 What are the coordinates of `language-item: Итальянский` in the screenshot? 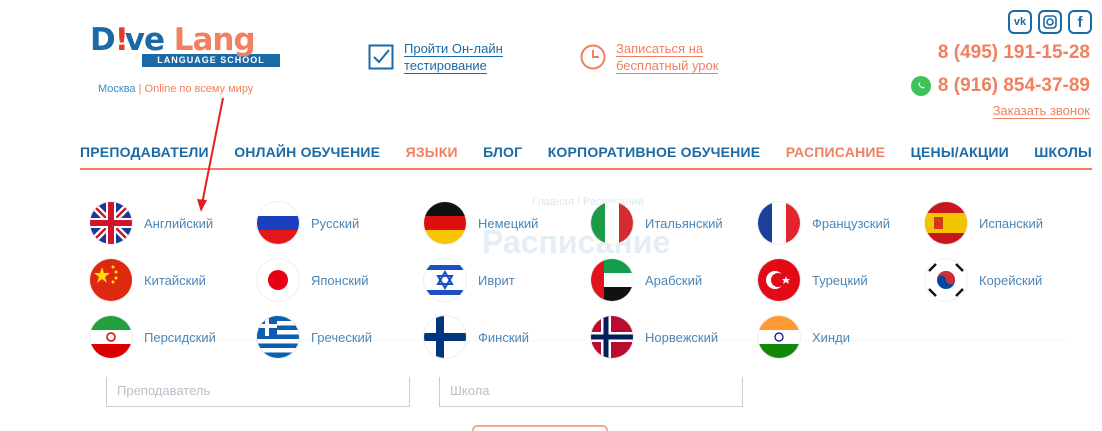 It's located at (657, 223).